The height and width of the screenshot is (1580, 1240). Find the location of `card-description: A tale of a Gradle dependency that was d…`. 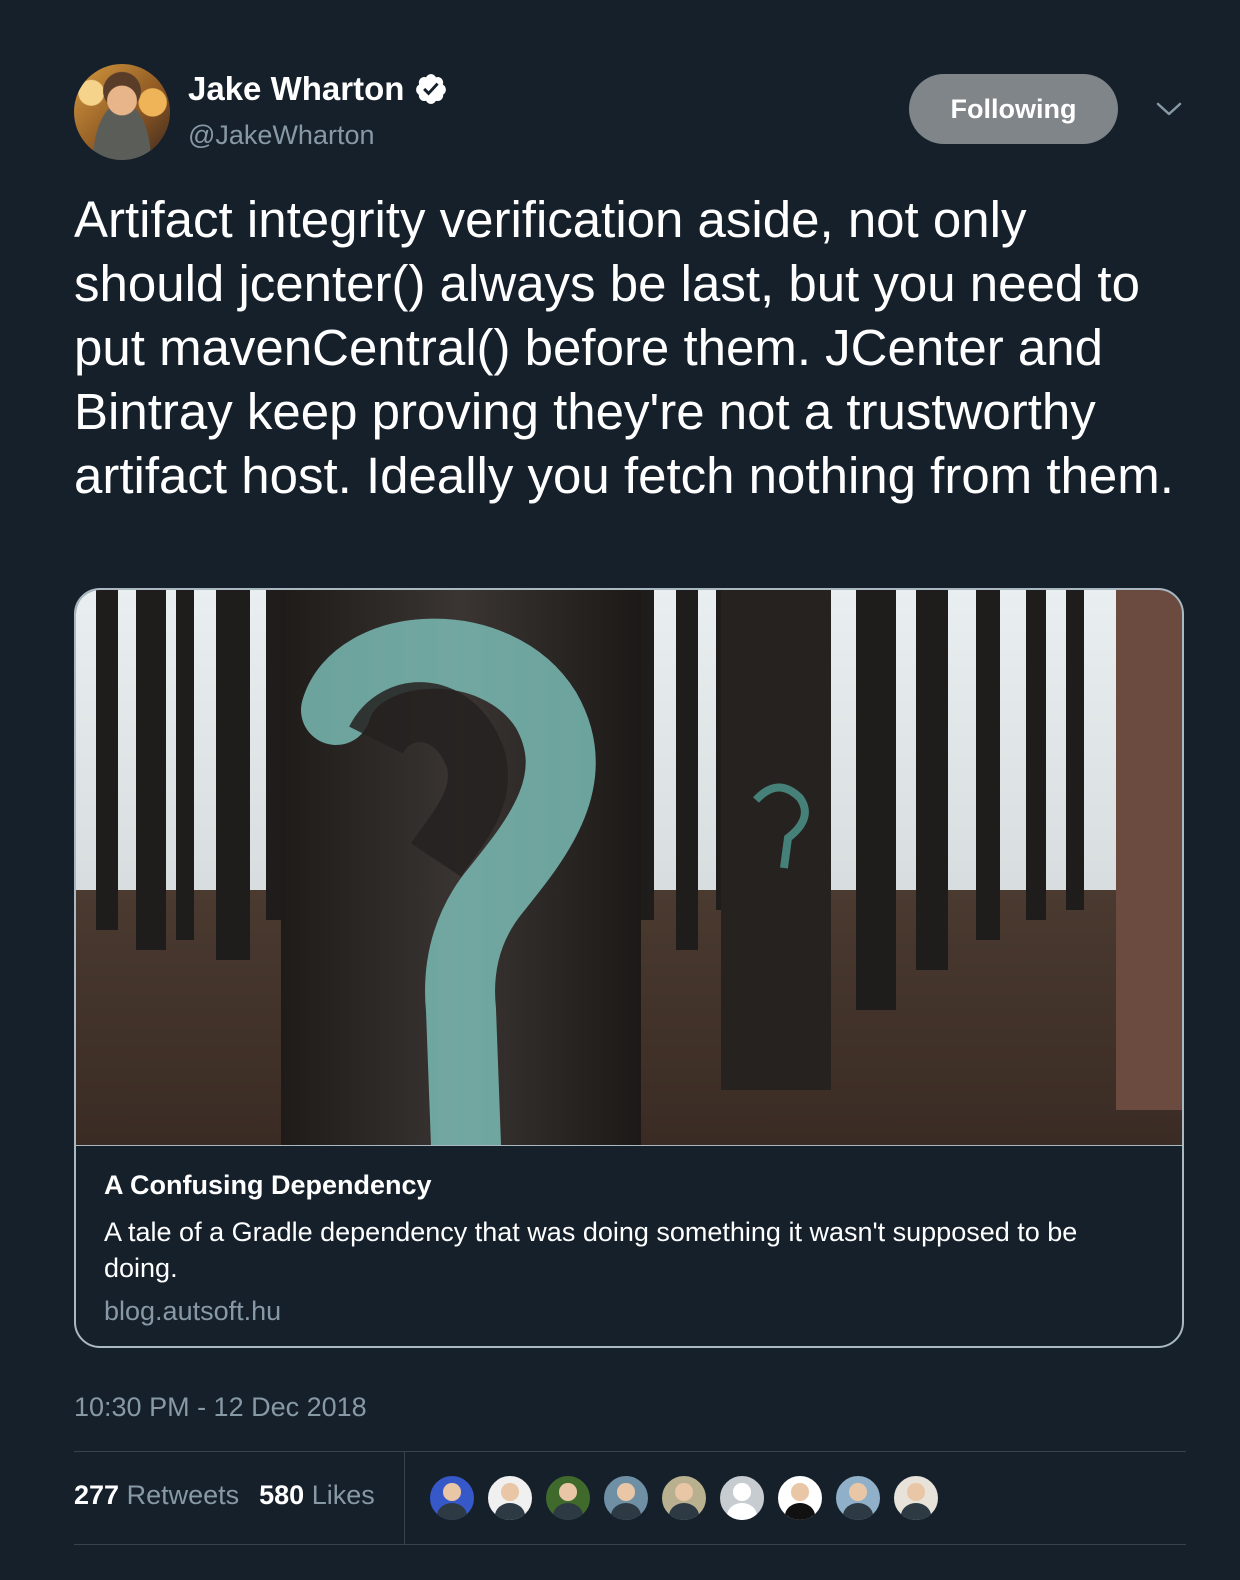

card-description: A tale of a Gradle dependency that was d… is located at coordinates (591, 1250).